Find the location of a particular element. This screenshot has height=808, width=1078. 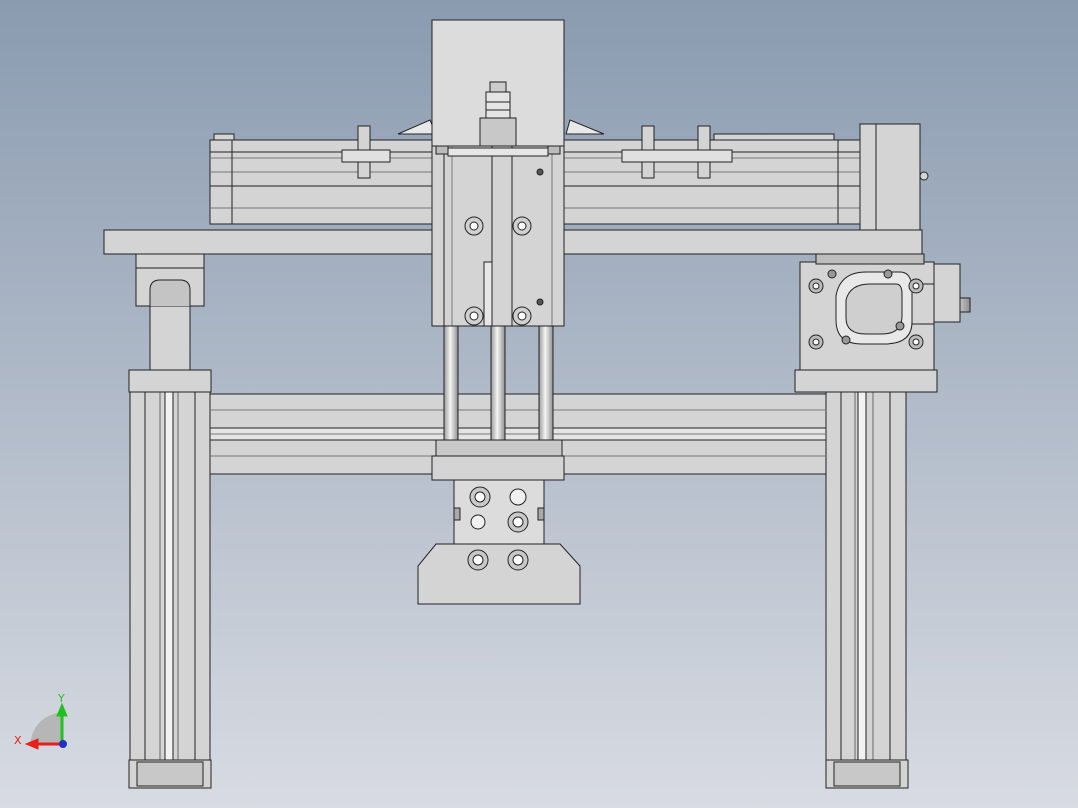

triad-y-label: Y is located at coordinates (61, 698).